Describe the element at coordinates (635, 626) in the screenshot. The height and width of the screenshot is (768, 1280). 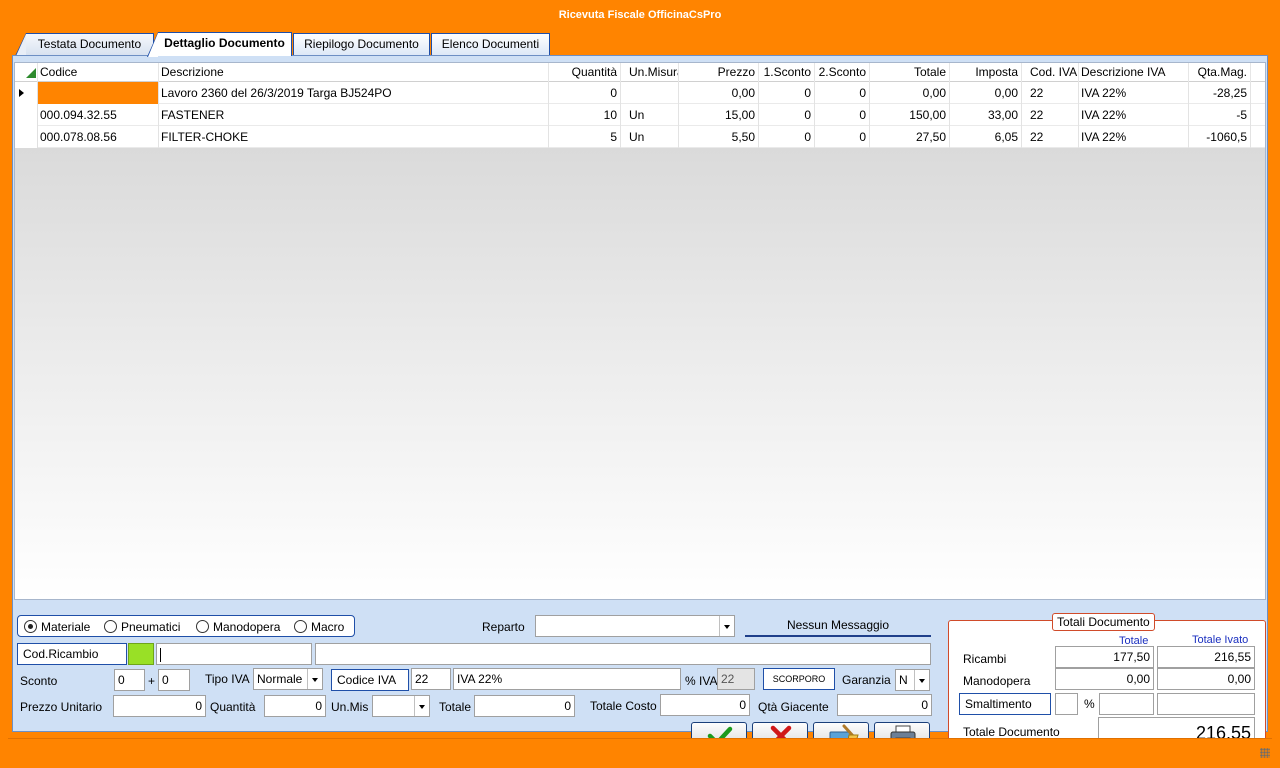
I see `reparto-select` at that location.